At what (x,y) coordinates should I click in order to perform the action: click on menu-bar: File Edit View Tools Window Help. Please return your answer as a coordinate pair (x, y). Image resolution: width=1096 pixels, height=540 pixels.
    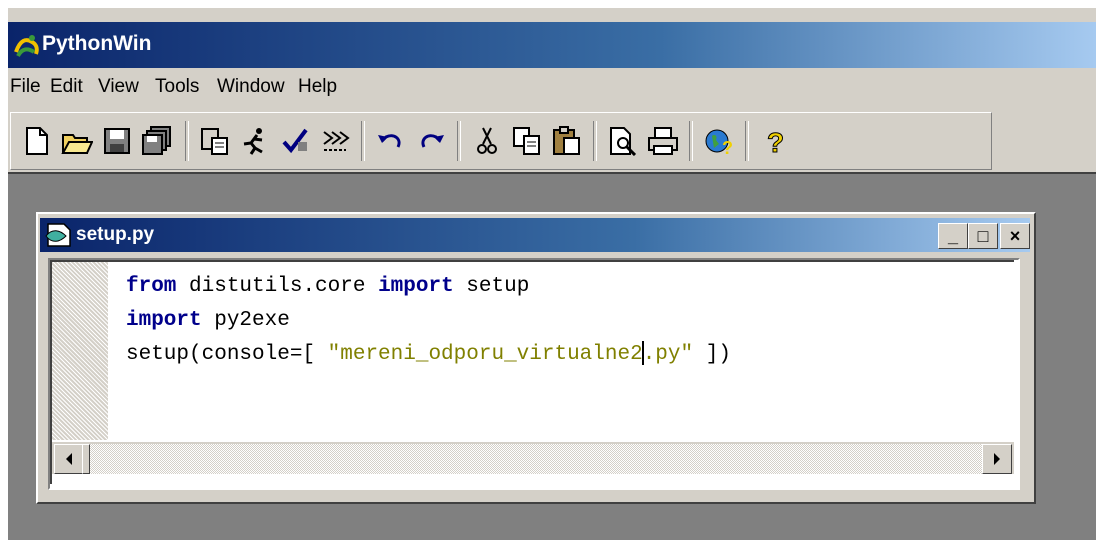
    Looking at the image, I should click on (552, 88).